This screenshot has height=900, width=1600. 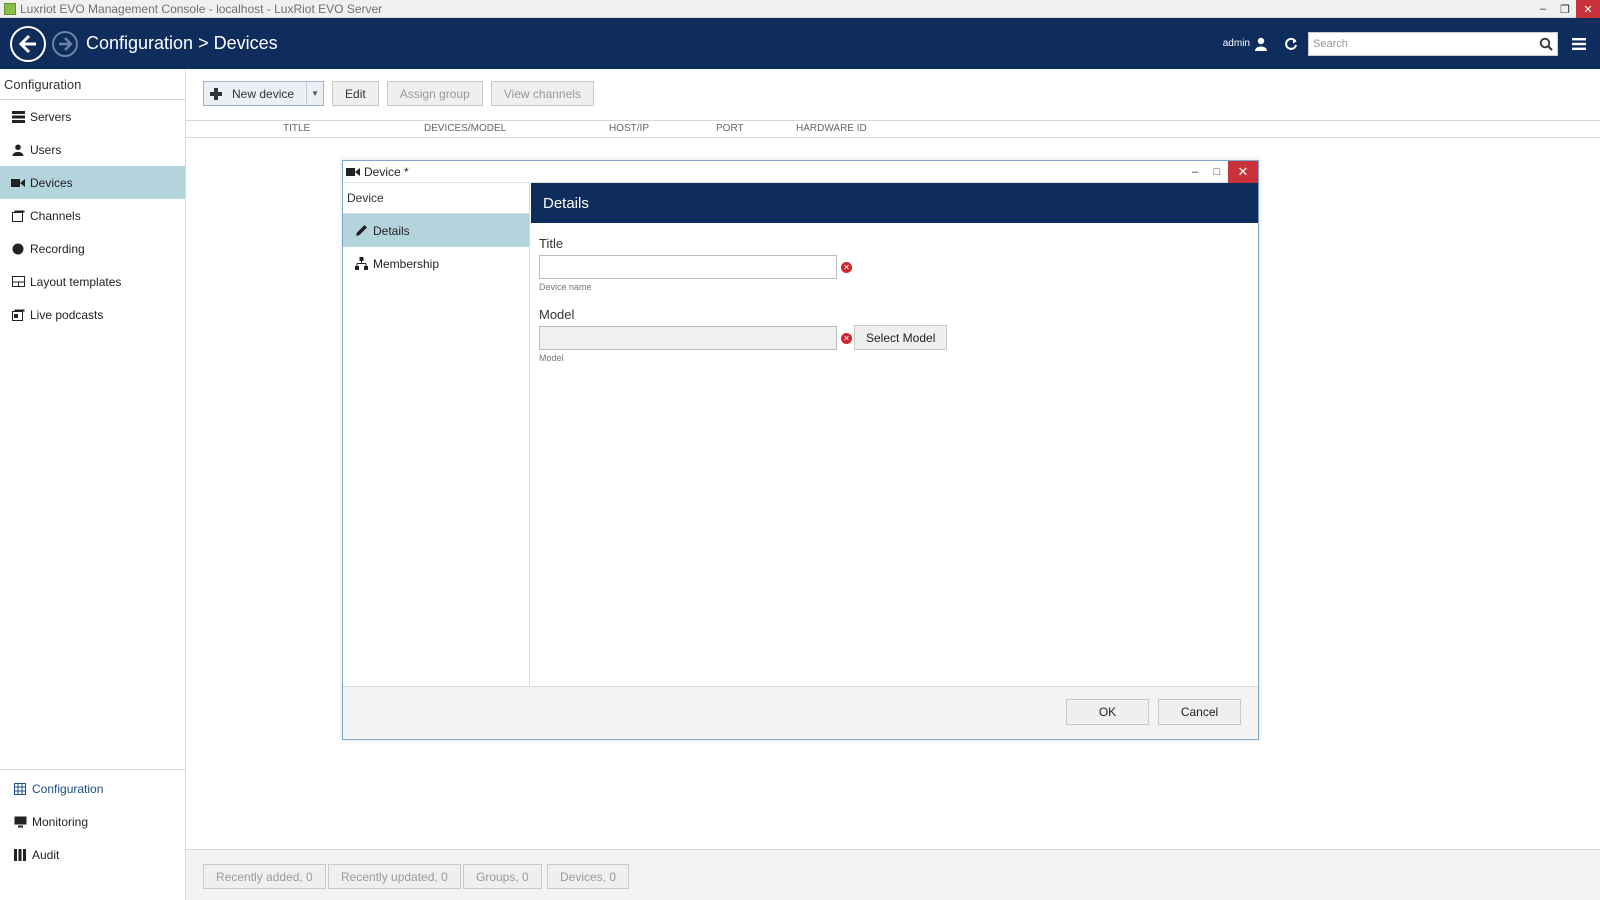 What do you see at coordinates (406, 263) in the screenshot?
I see `dialog-nav-label: Membership` at bounding box center [406, 263].